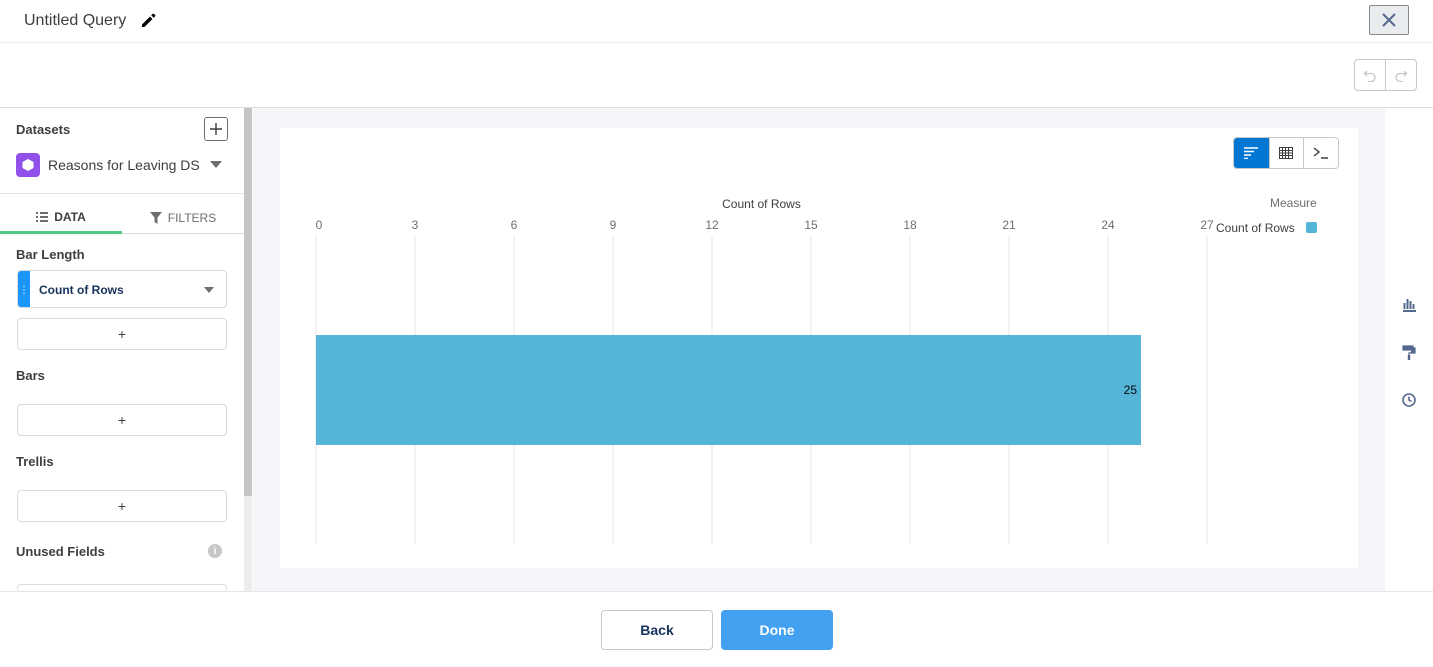 Image resolution: width=1433 pixels, height=667 pixels. Describe the element at coordinates (1131, 390) in the screenshot. I see `bar-data-label: 25` at that location.